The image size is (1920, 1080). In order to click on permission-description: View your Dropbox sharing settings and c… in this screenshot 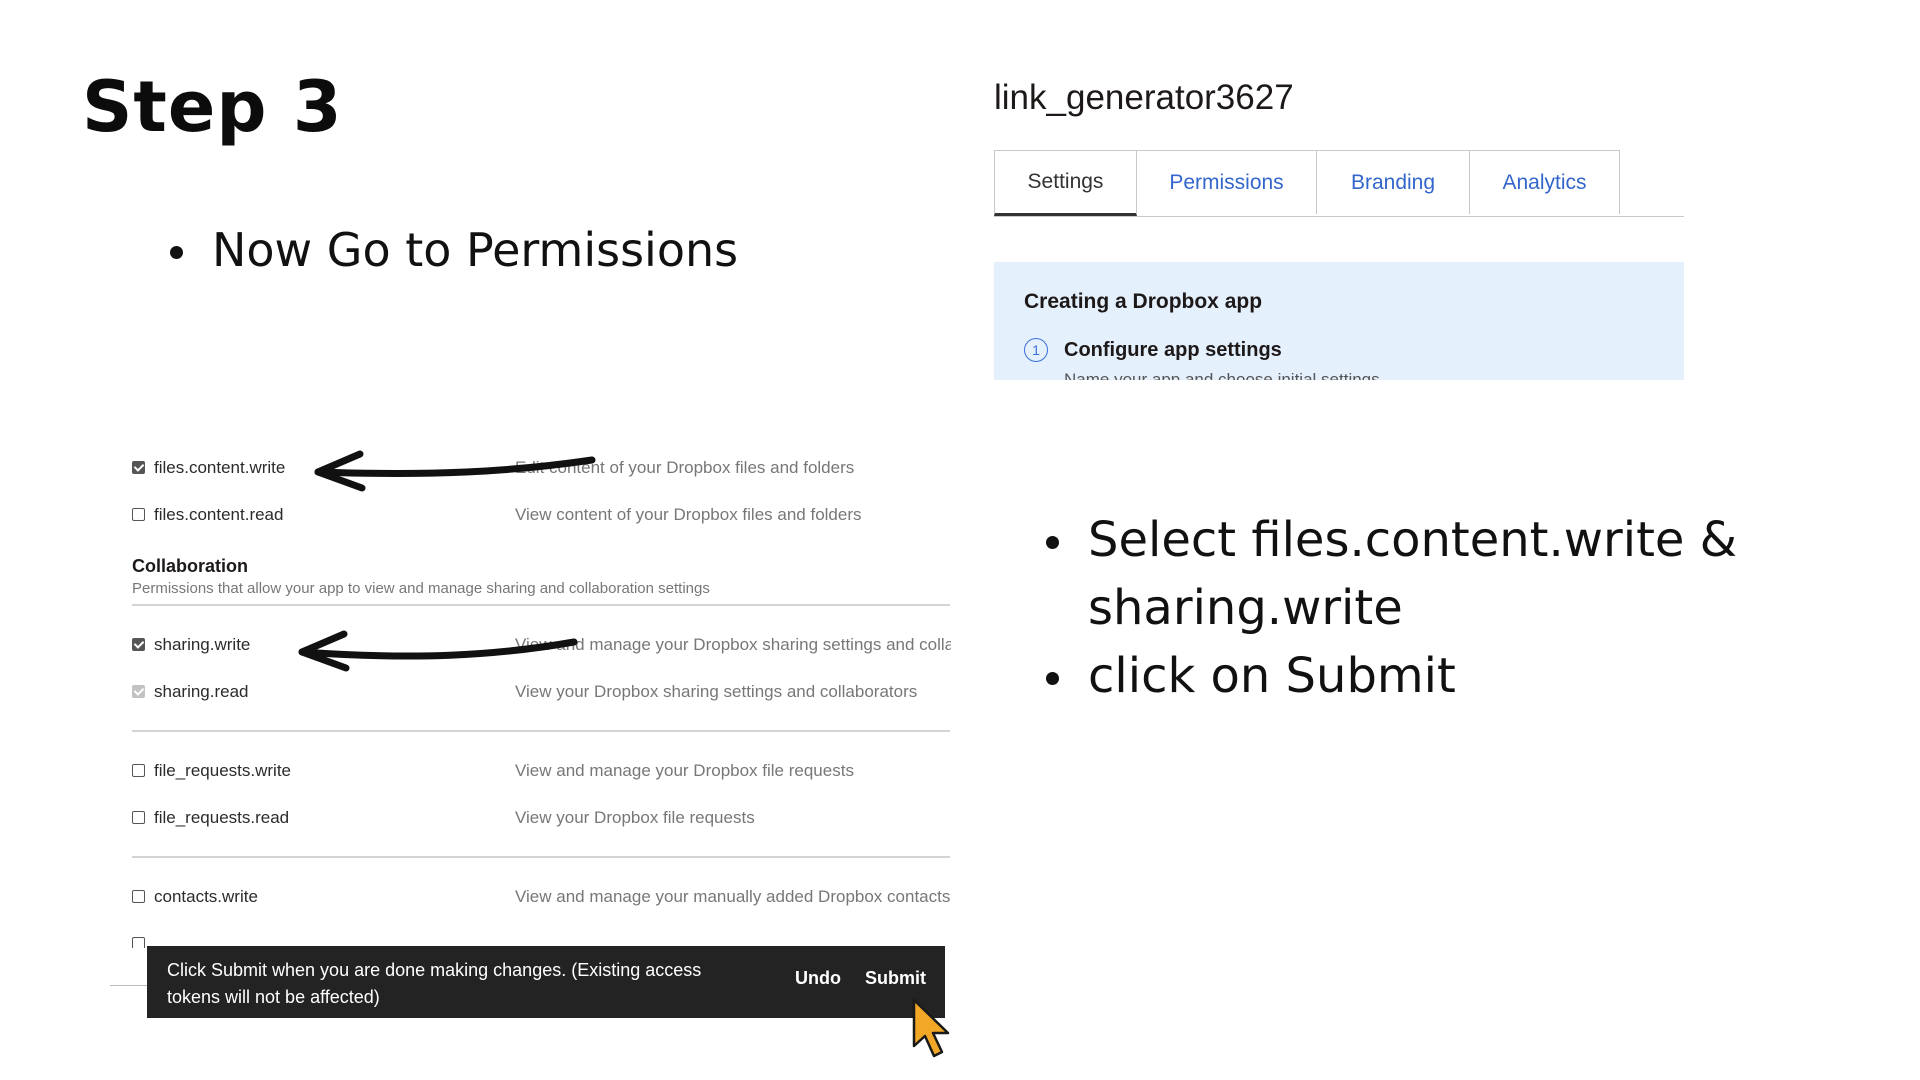, I will do `click(716, 691)`.